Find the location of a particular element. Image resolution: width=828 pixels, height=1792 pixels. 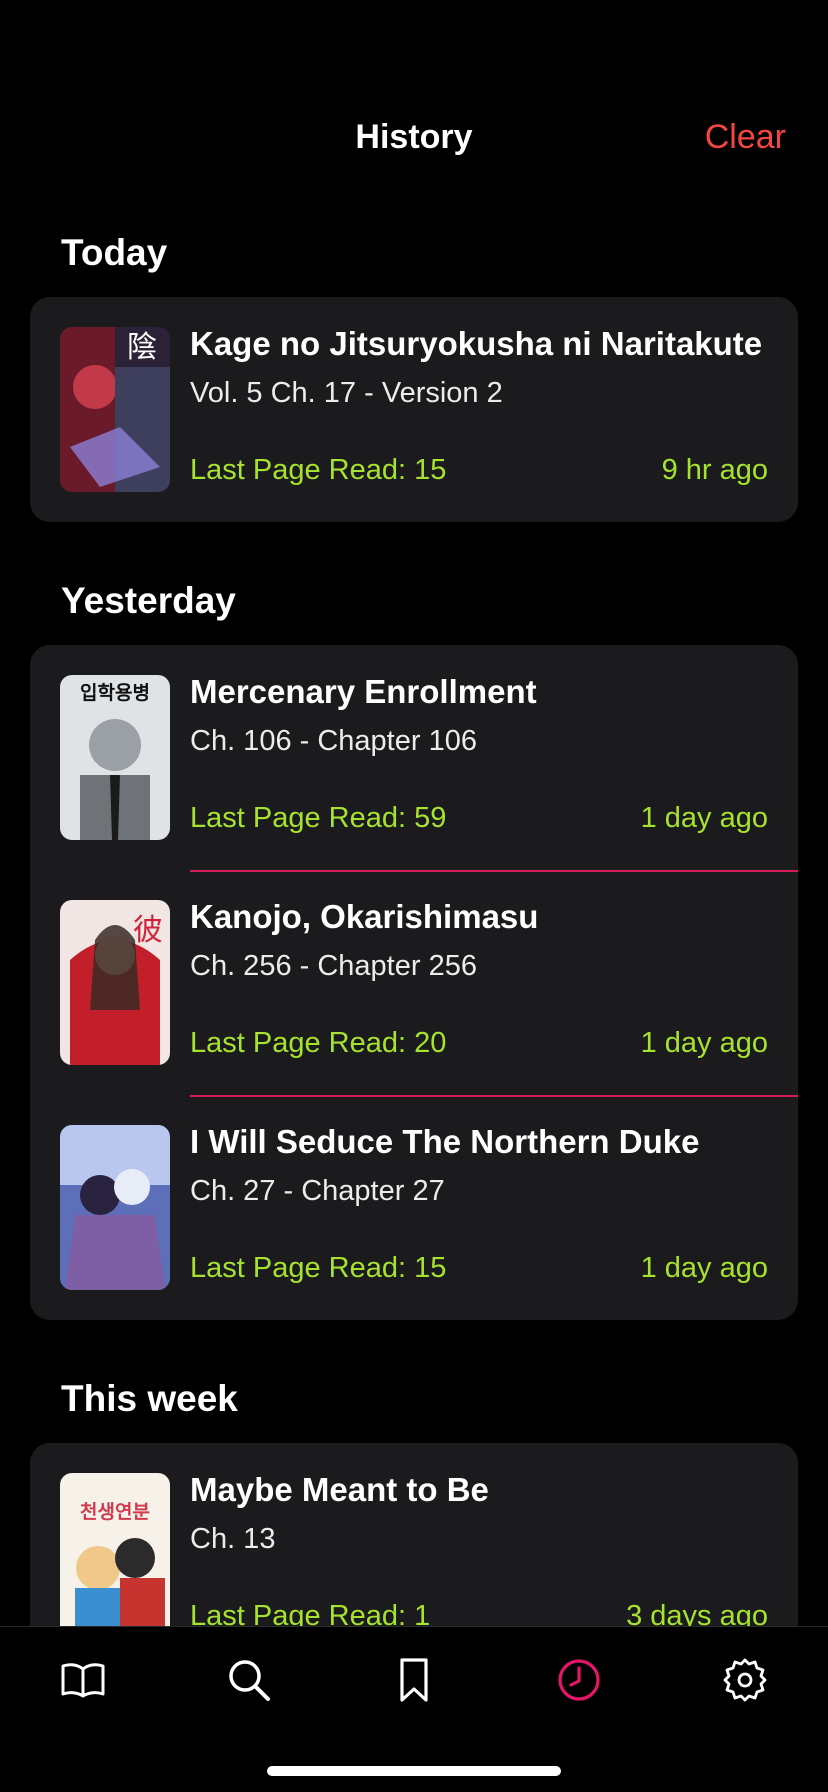

manga-cover: 彼 is located at coordinates (115, 982).